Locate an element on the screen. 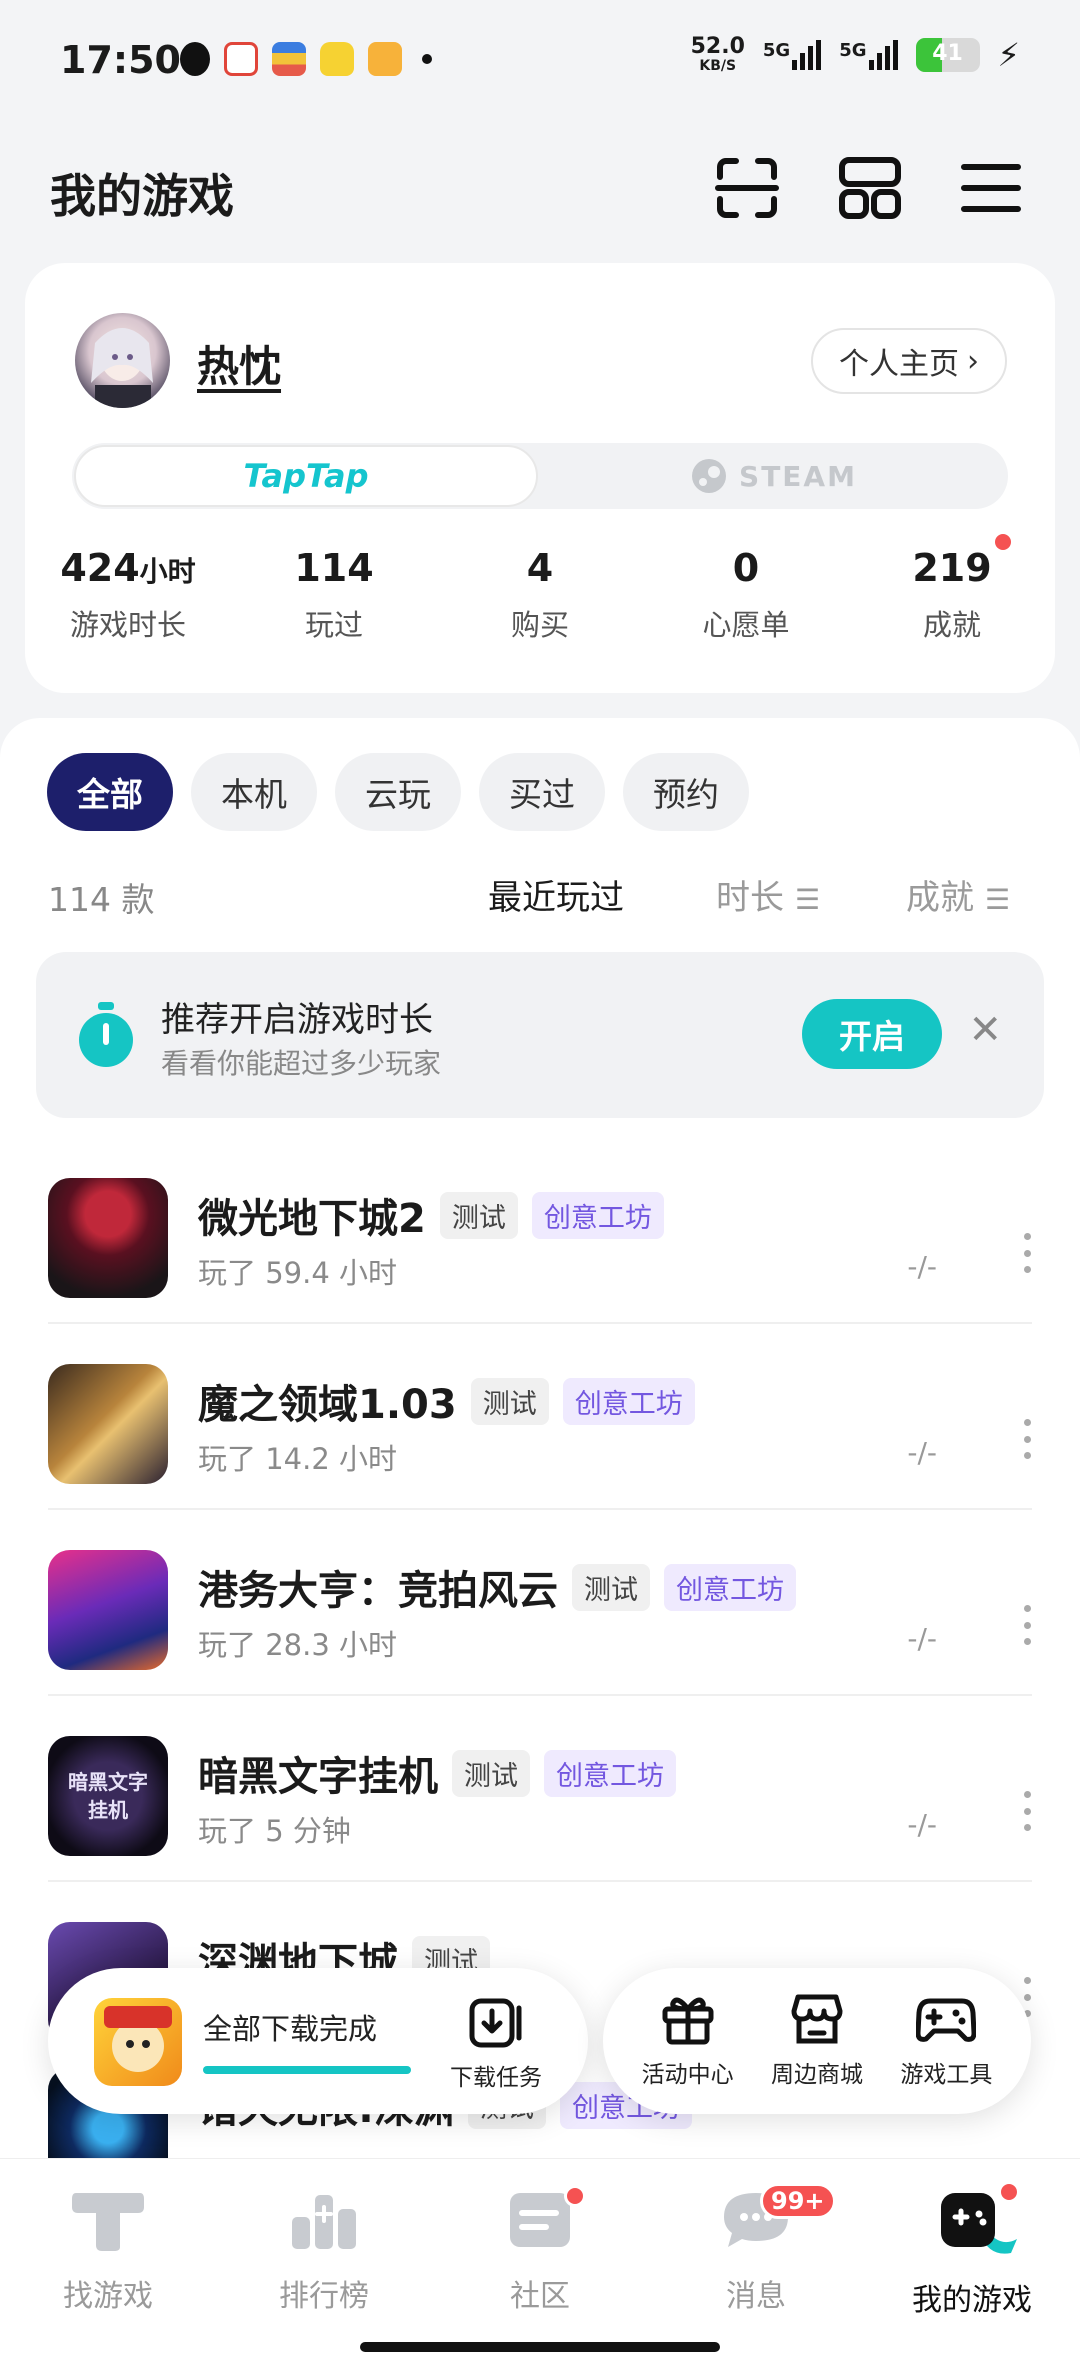 The height and width of the screenshot is (2375, 1080). video-app-icon is located at coordinates (385, 59).